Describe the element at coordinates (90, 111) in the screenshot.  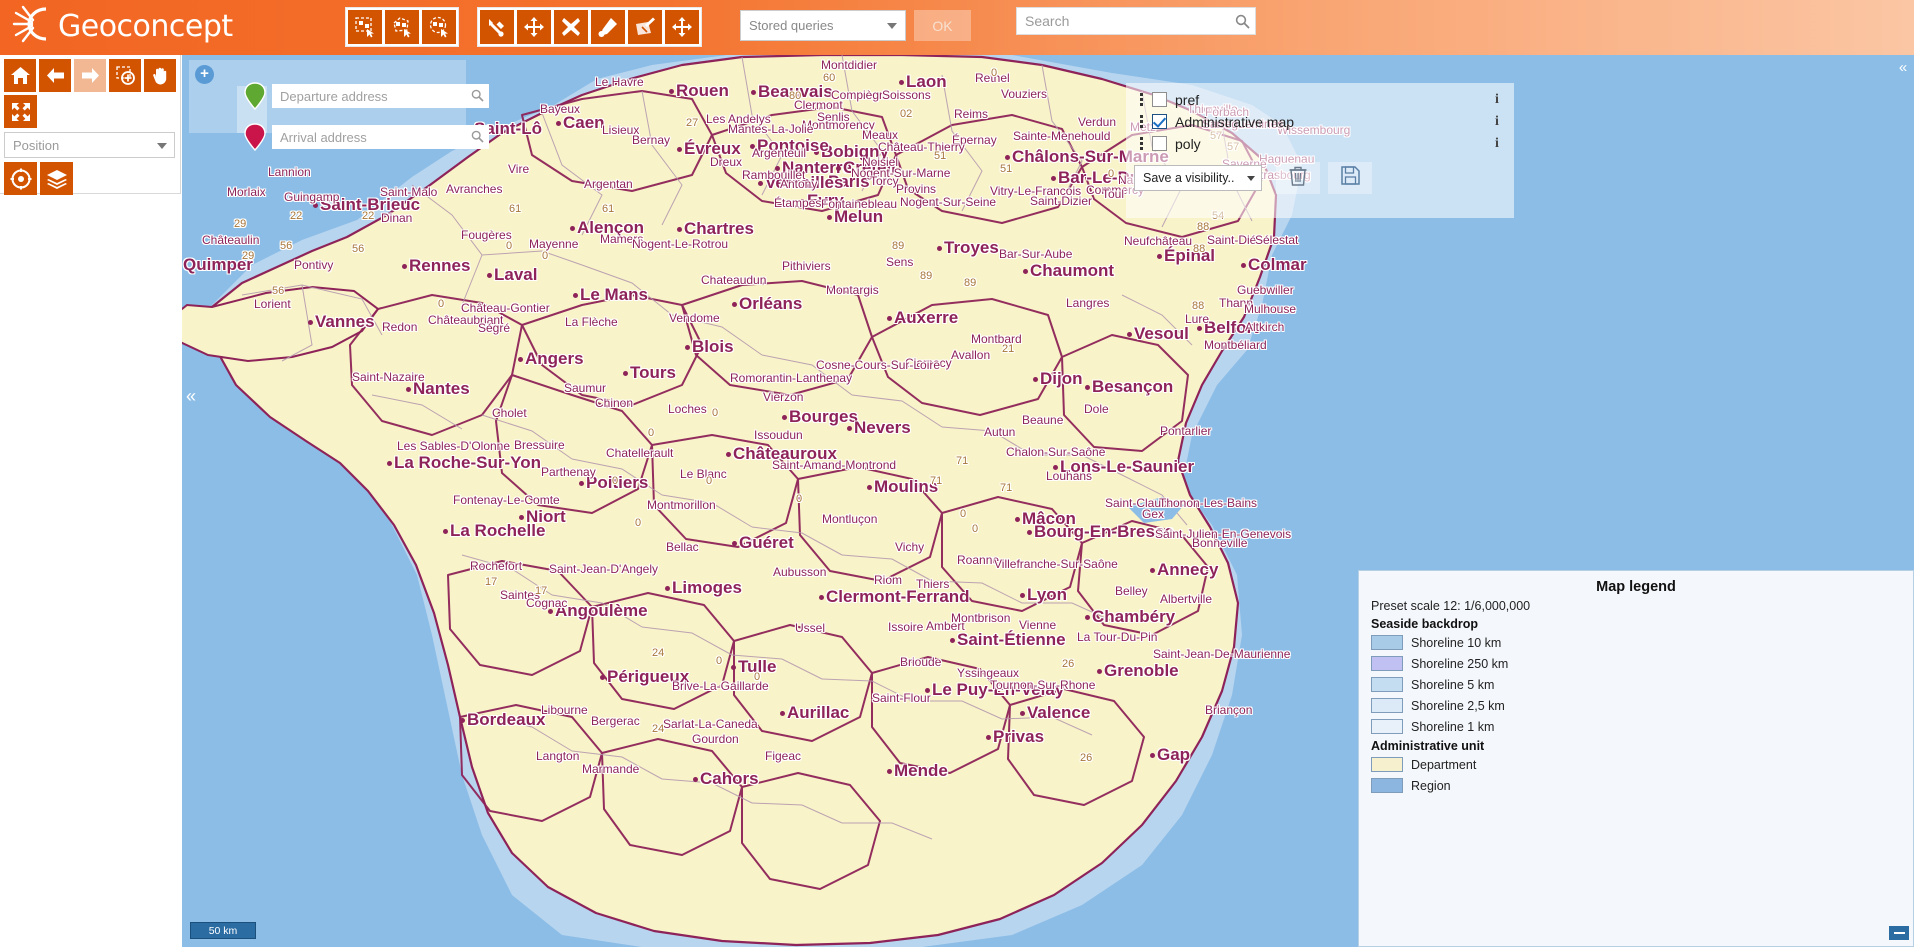
I see `fit-button-row` at that location.